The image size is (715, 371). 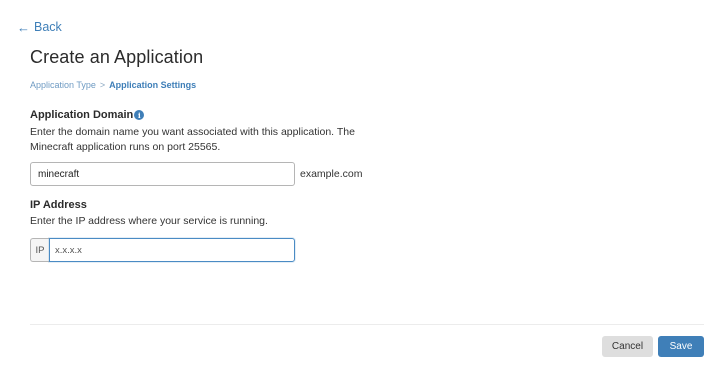 What do you see at coordinates (681, 346) in the screenshot?
I see `save-button: Save` at bounding box center [681, 346].